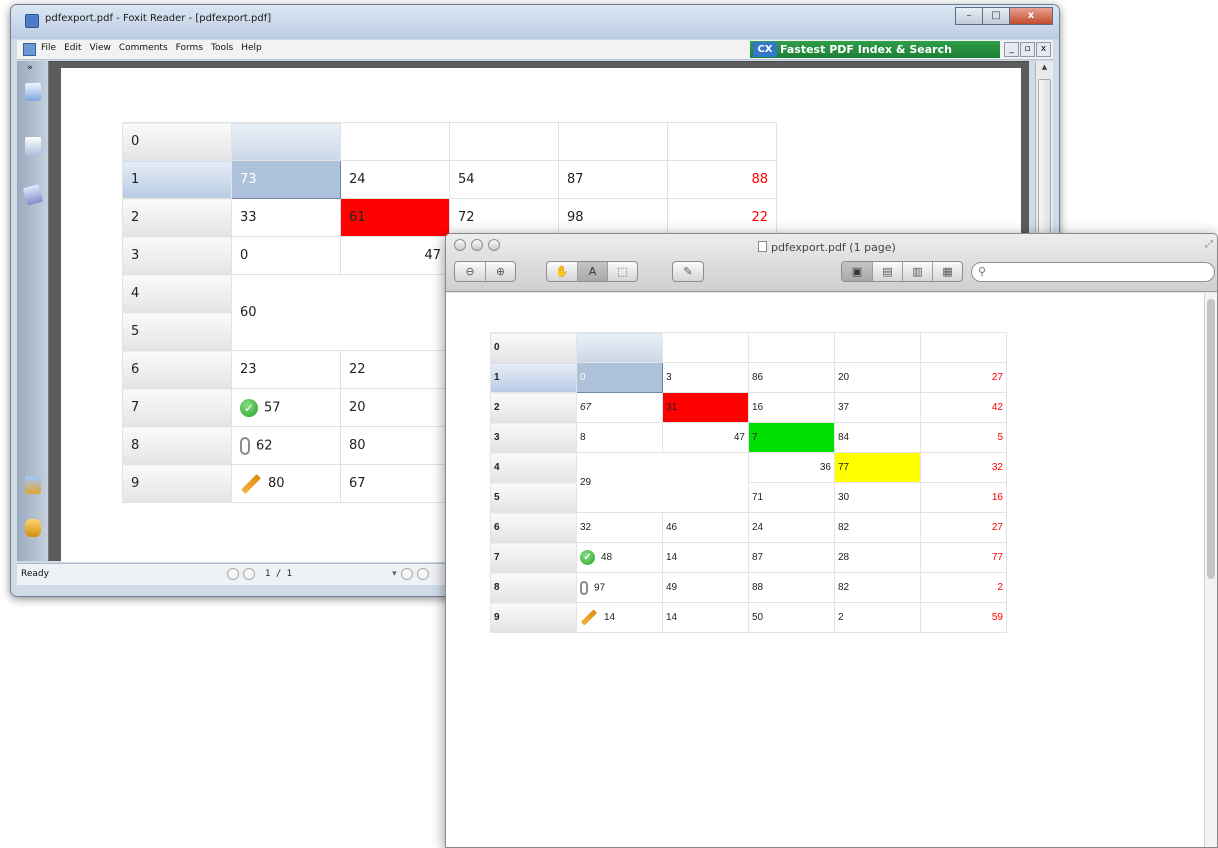 The width and height of the screenshot is (1218, 848). What do you see at coordinates (1031, 16) in the screenshot?
I see `close-button: x` at bounding box center [1031, 16].